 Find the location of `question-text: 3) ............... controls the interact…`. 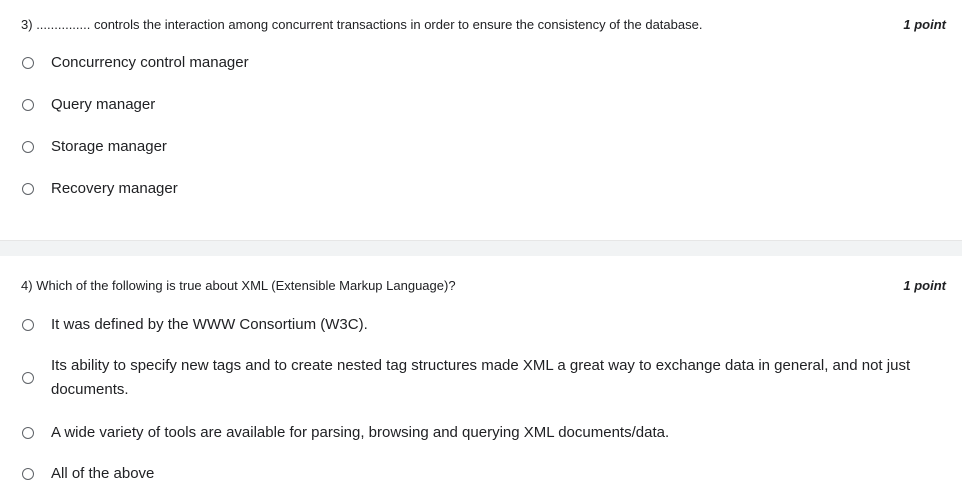

question-text: 3) ............... controls the interact… is located at coordinates (462, 25).